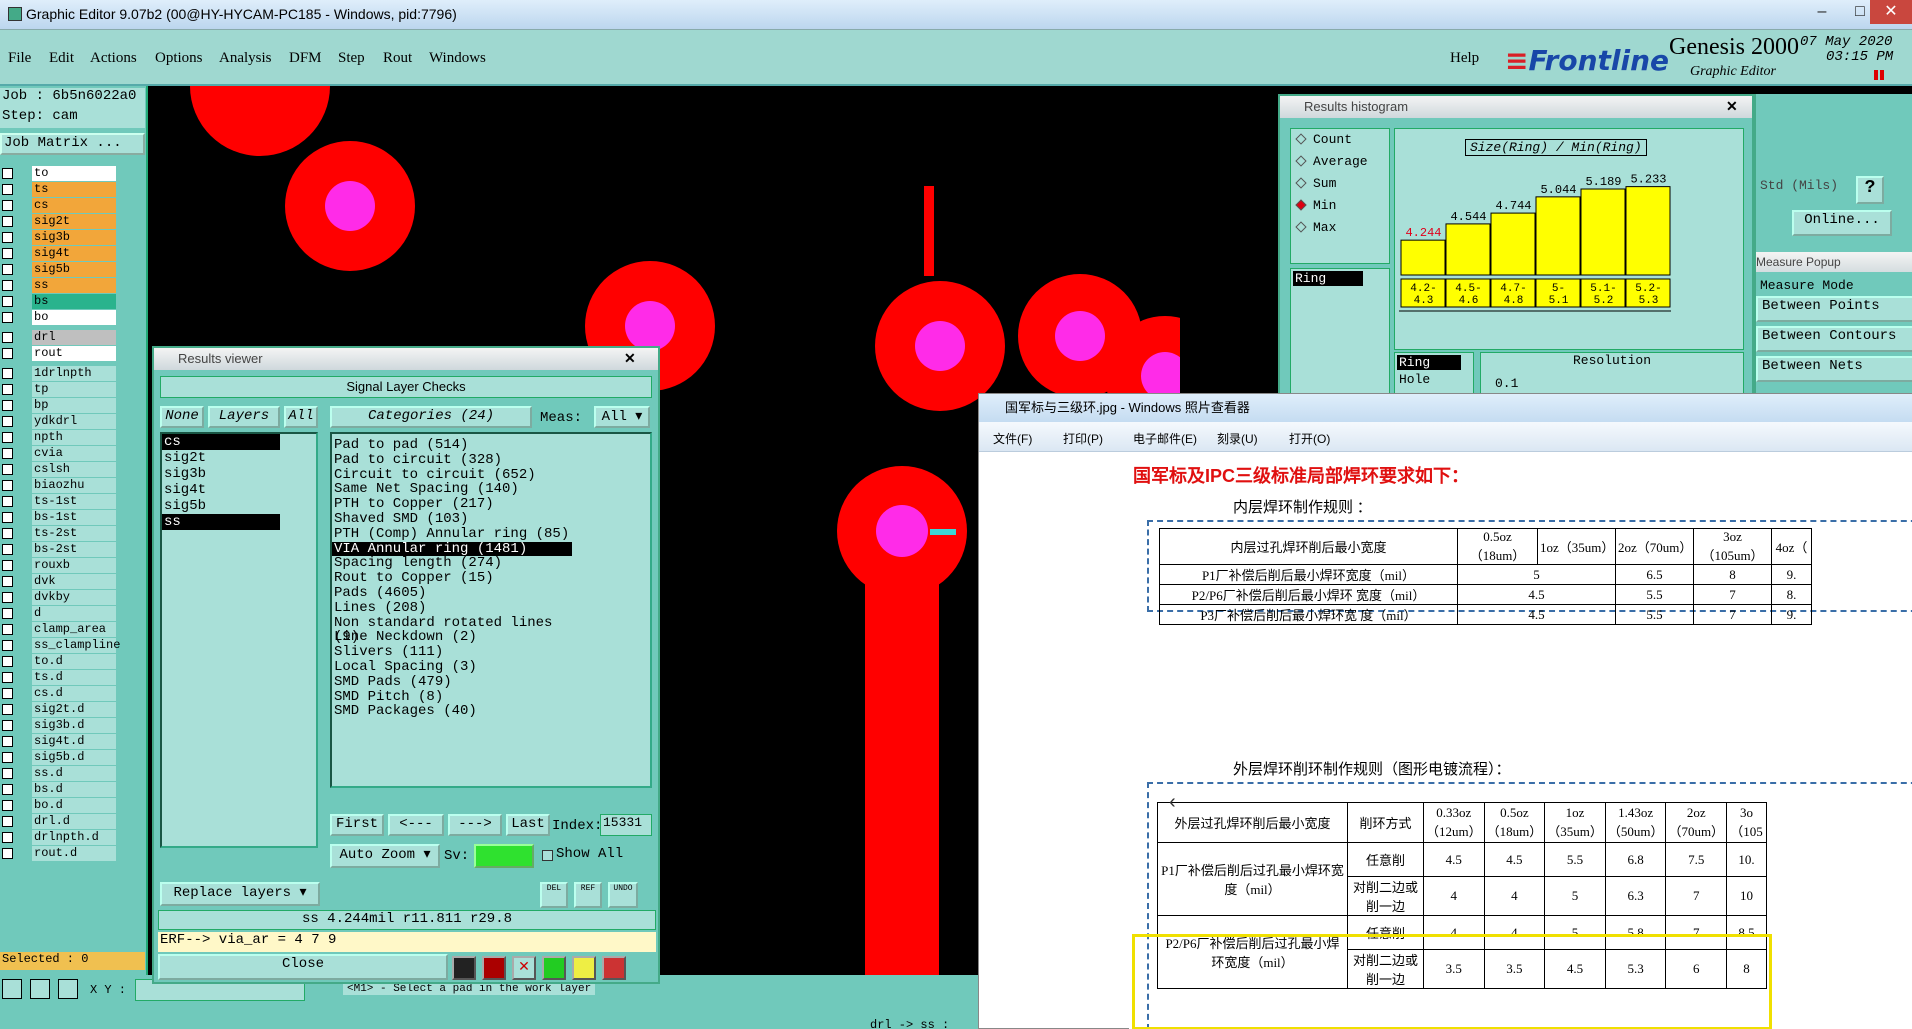 This screenshot has height=1029, width=1912. Describe the element at coordinates (59, 614) in the screenshot. I see `layer-row: d` at that location.